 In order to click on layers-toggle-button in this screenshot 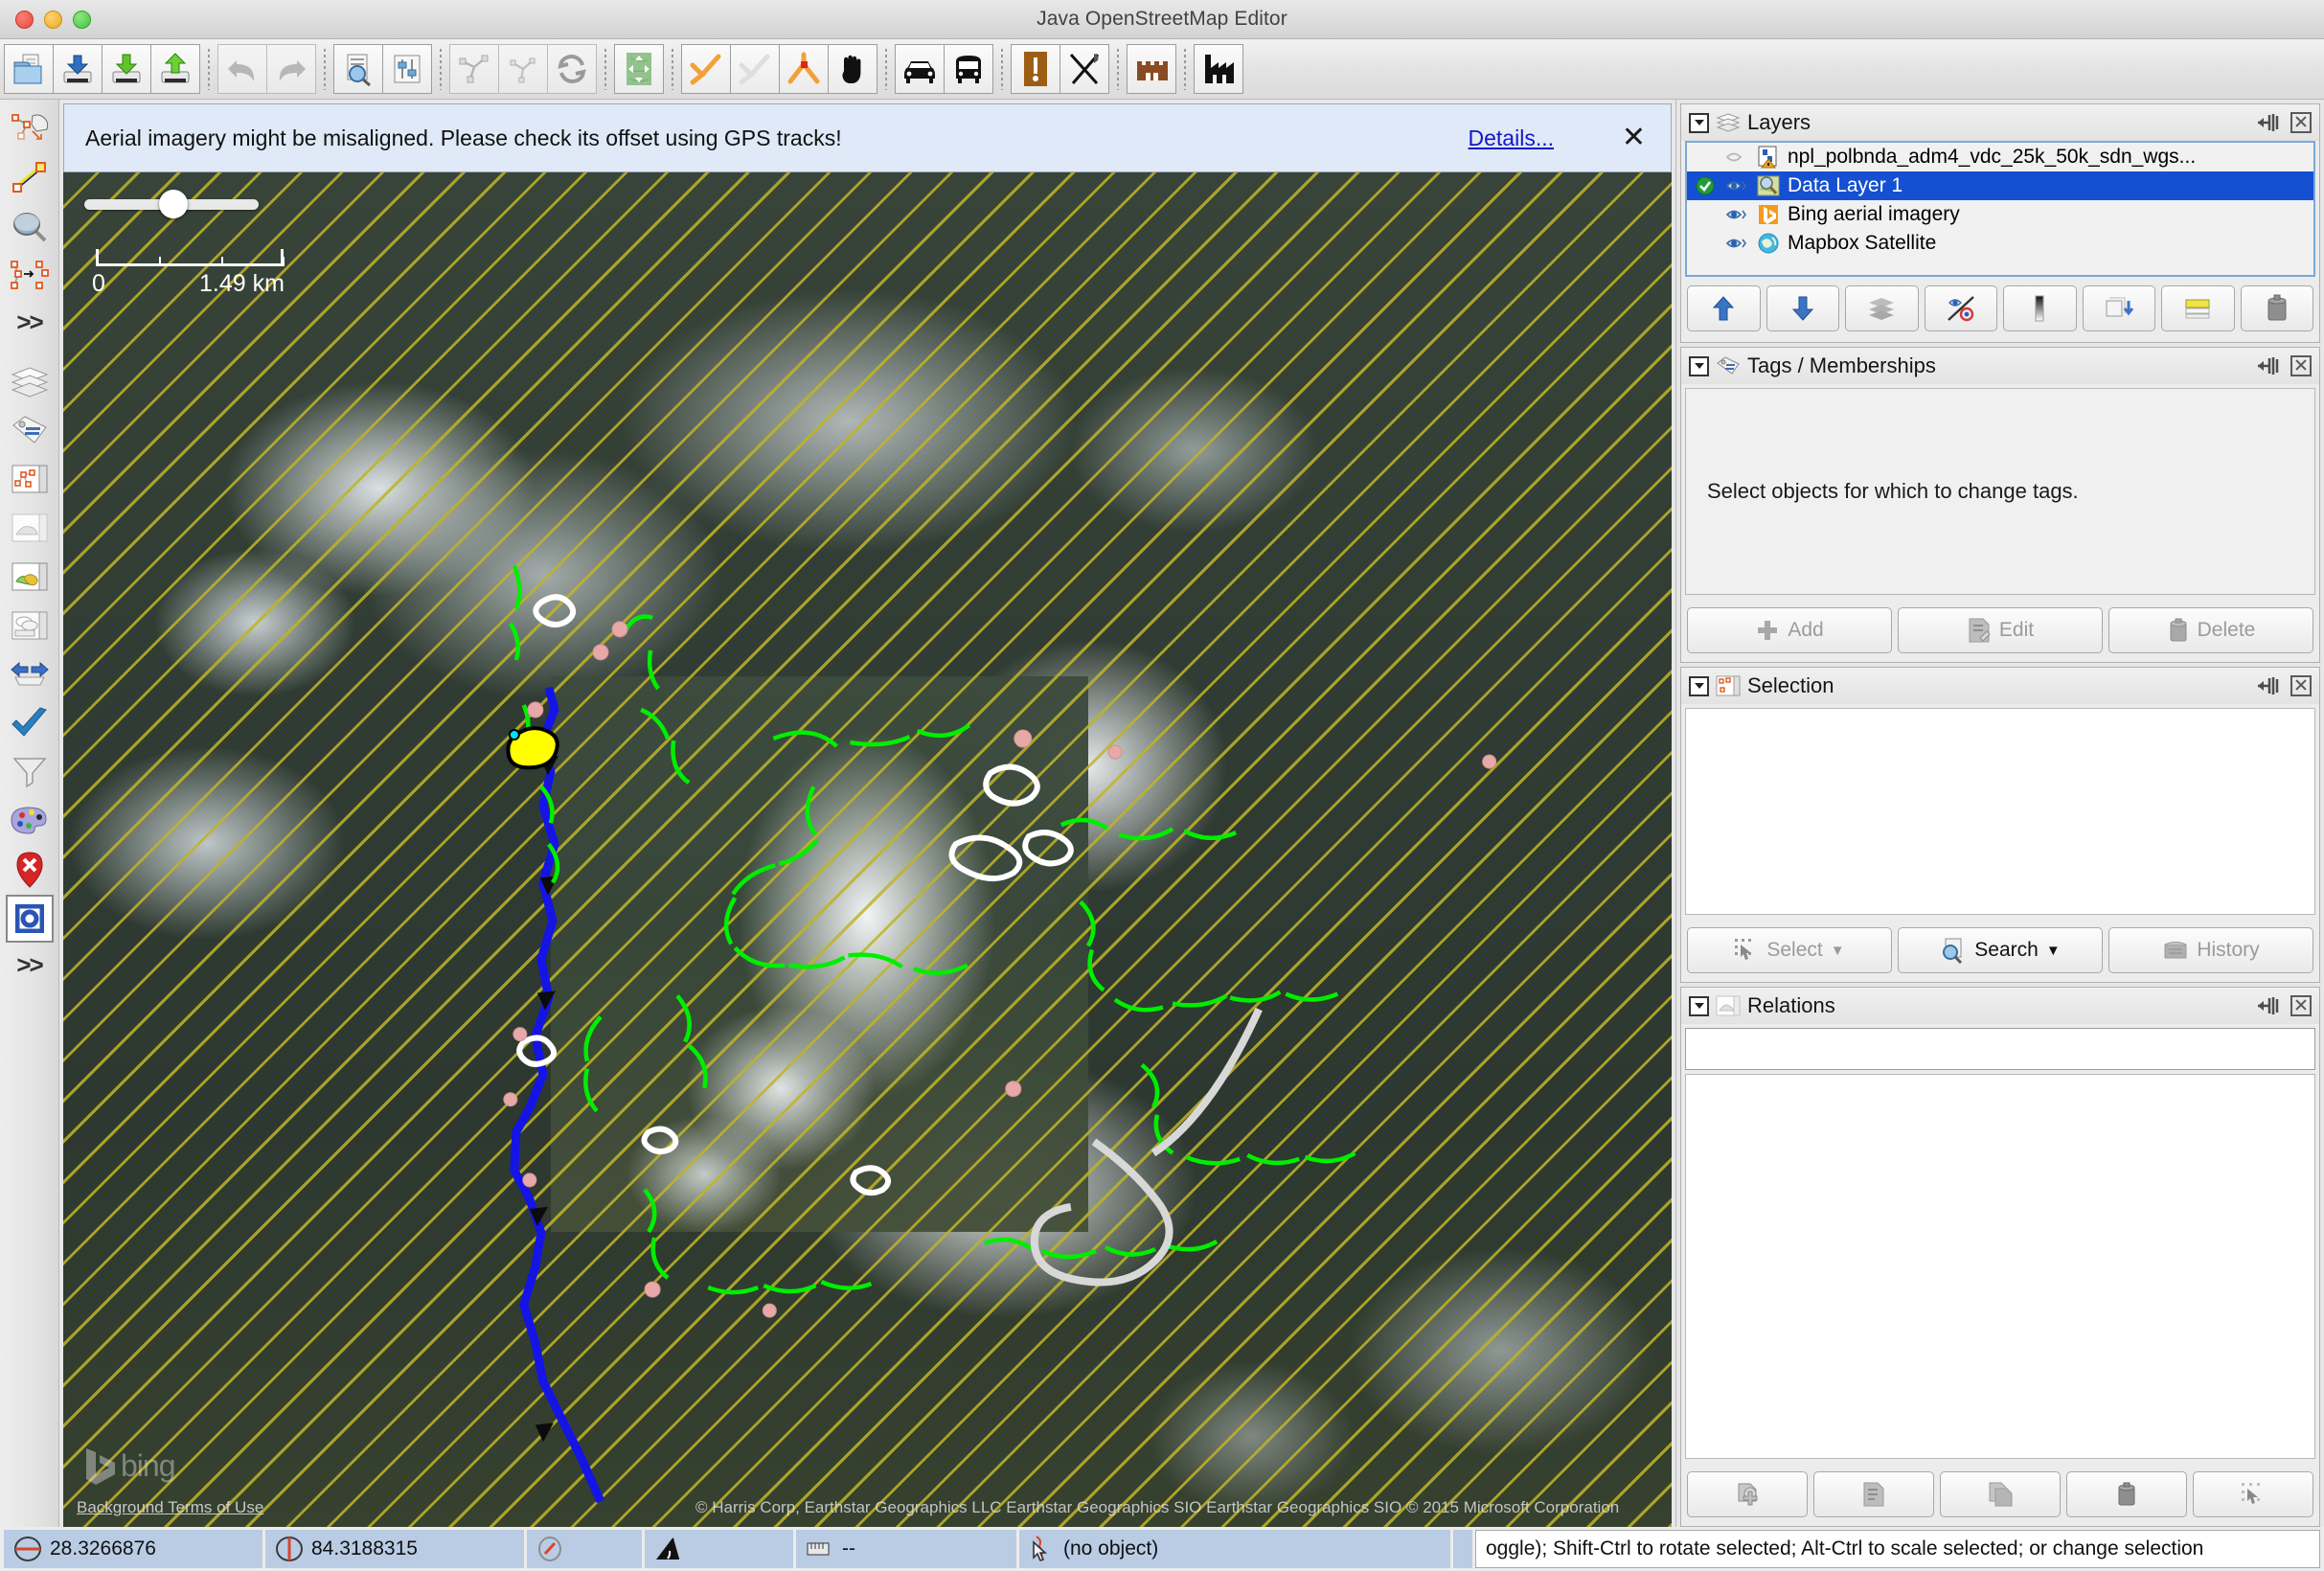, I will do `click(30, 381)`.